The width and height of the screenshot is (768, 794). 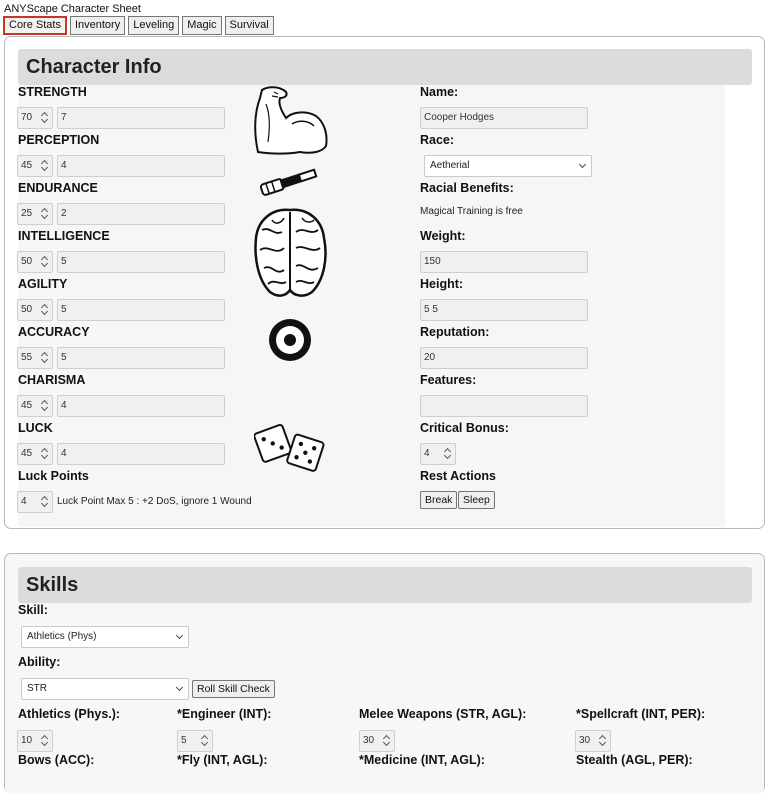 I want to click on skill-athletics-value: 10, so click(x=27, y=740).